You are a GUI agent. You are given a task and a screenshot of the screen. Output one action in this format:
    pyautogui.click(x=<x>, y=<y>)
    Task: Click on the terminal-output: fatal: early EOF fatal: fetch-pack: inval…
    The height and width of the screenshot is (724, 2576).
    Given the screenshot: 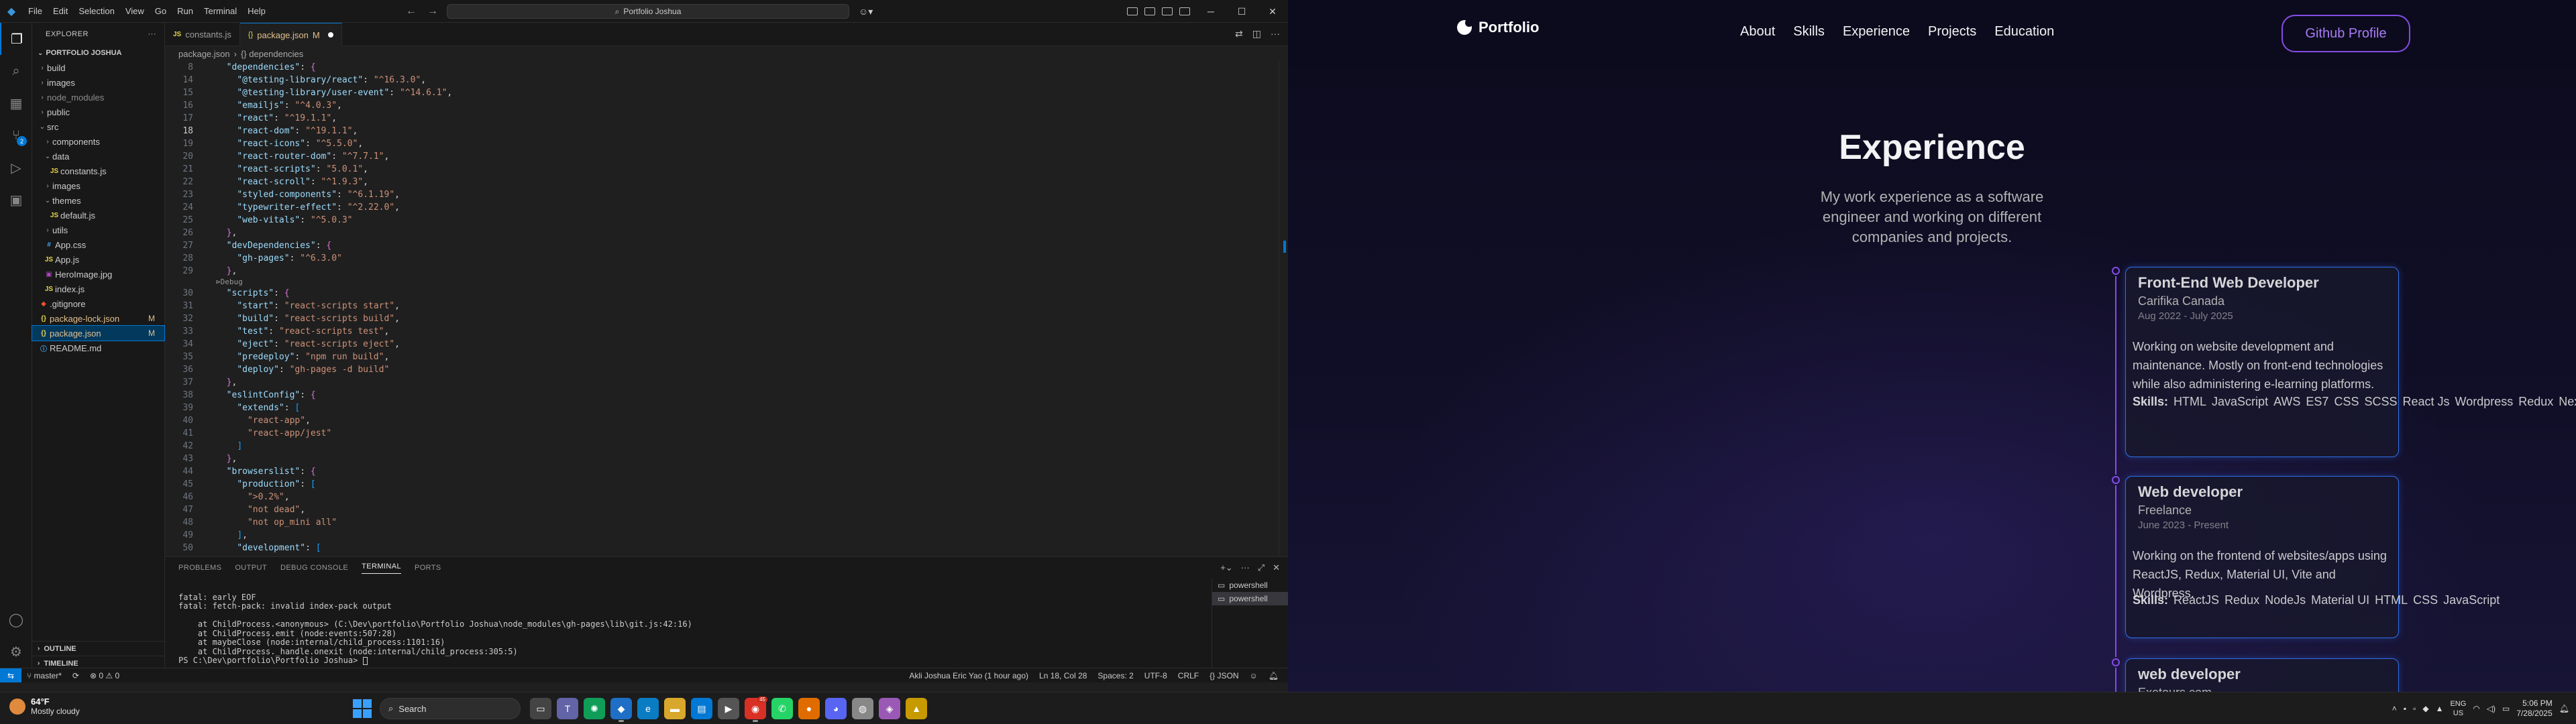 What is the action you would take?
    pyautogui.click(x=695, y=625)
    